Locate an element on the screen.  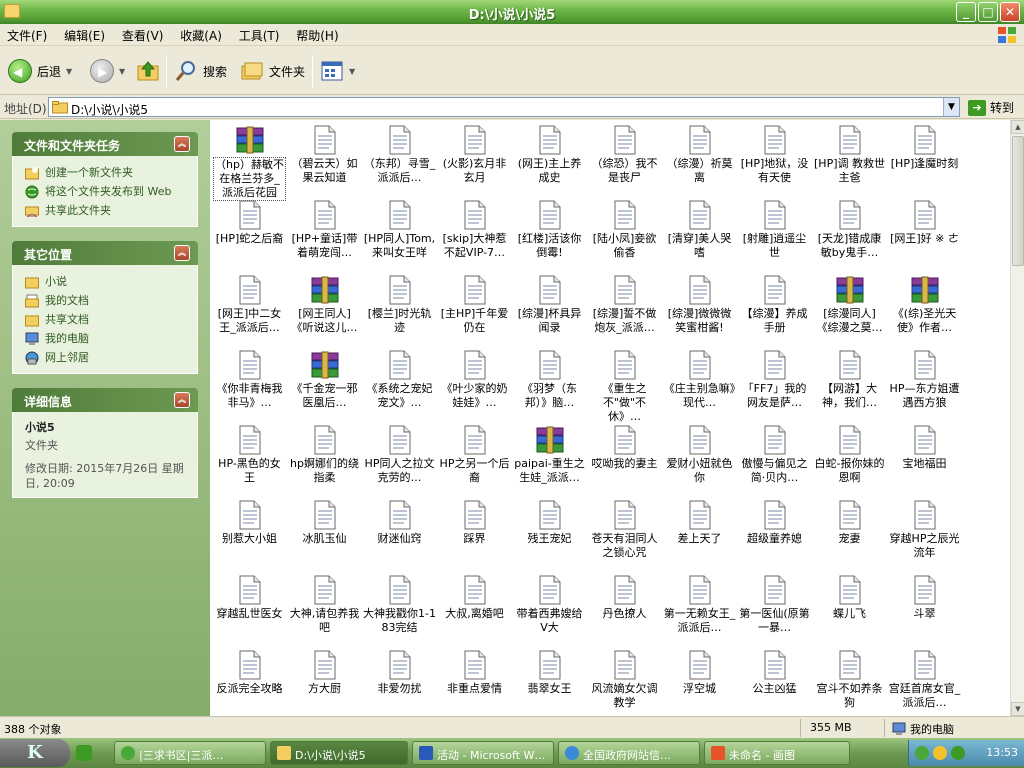
file-item: （综恐）我不是丧尸 is located at coordinates (624, 159).